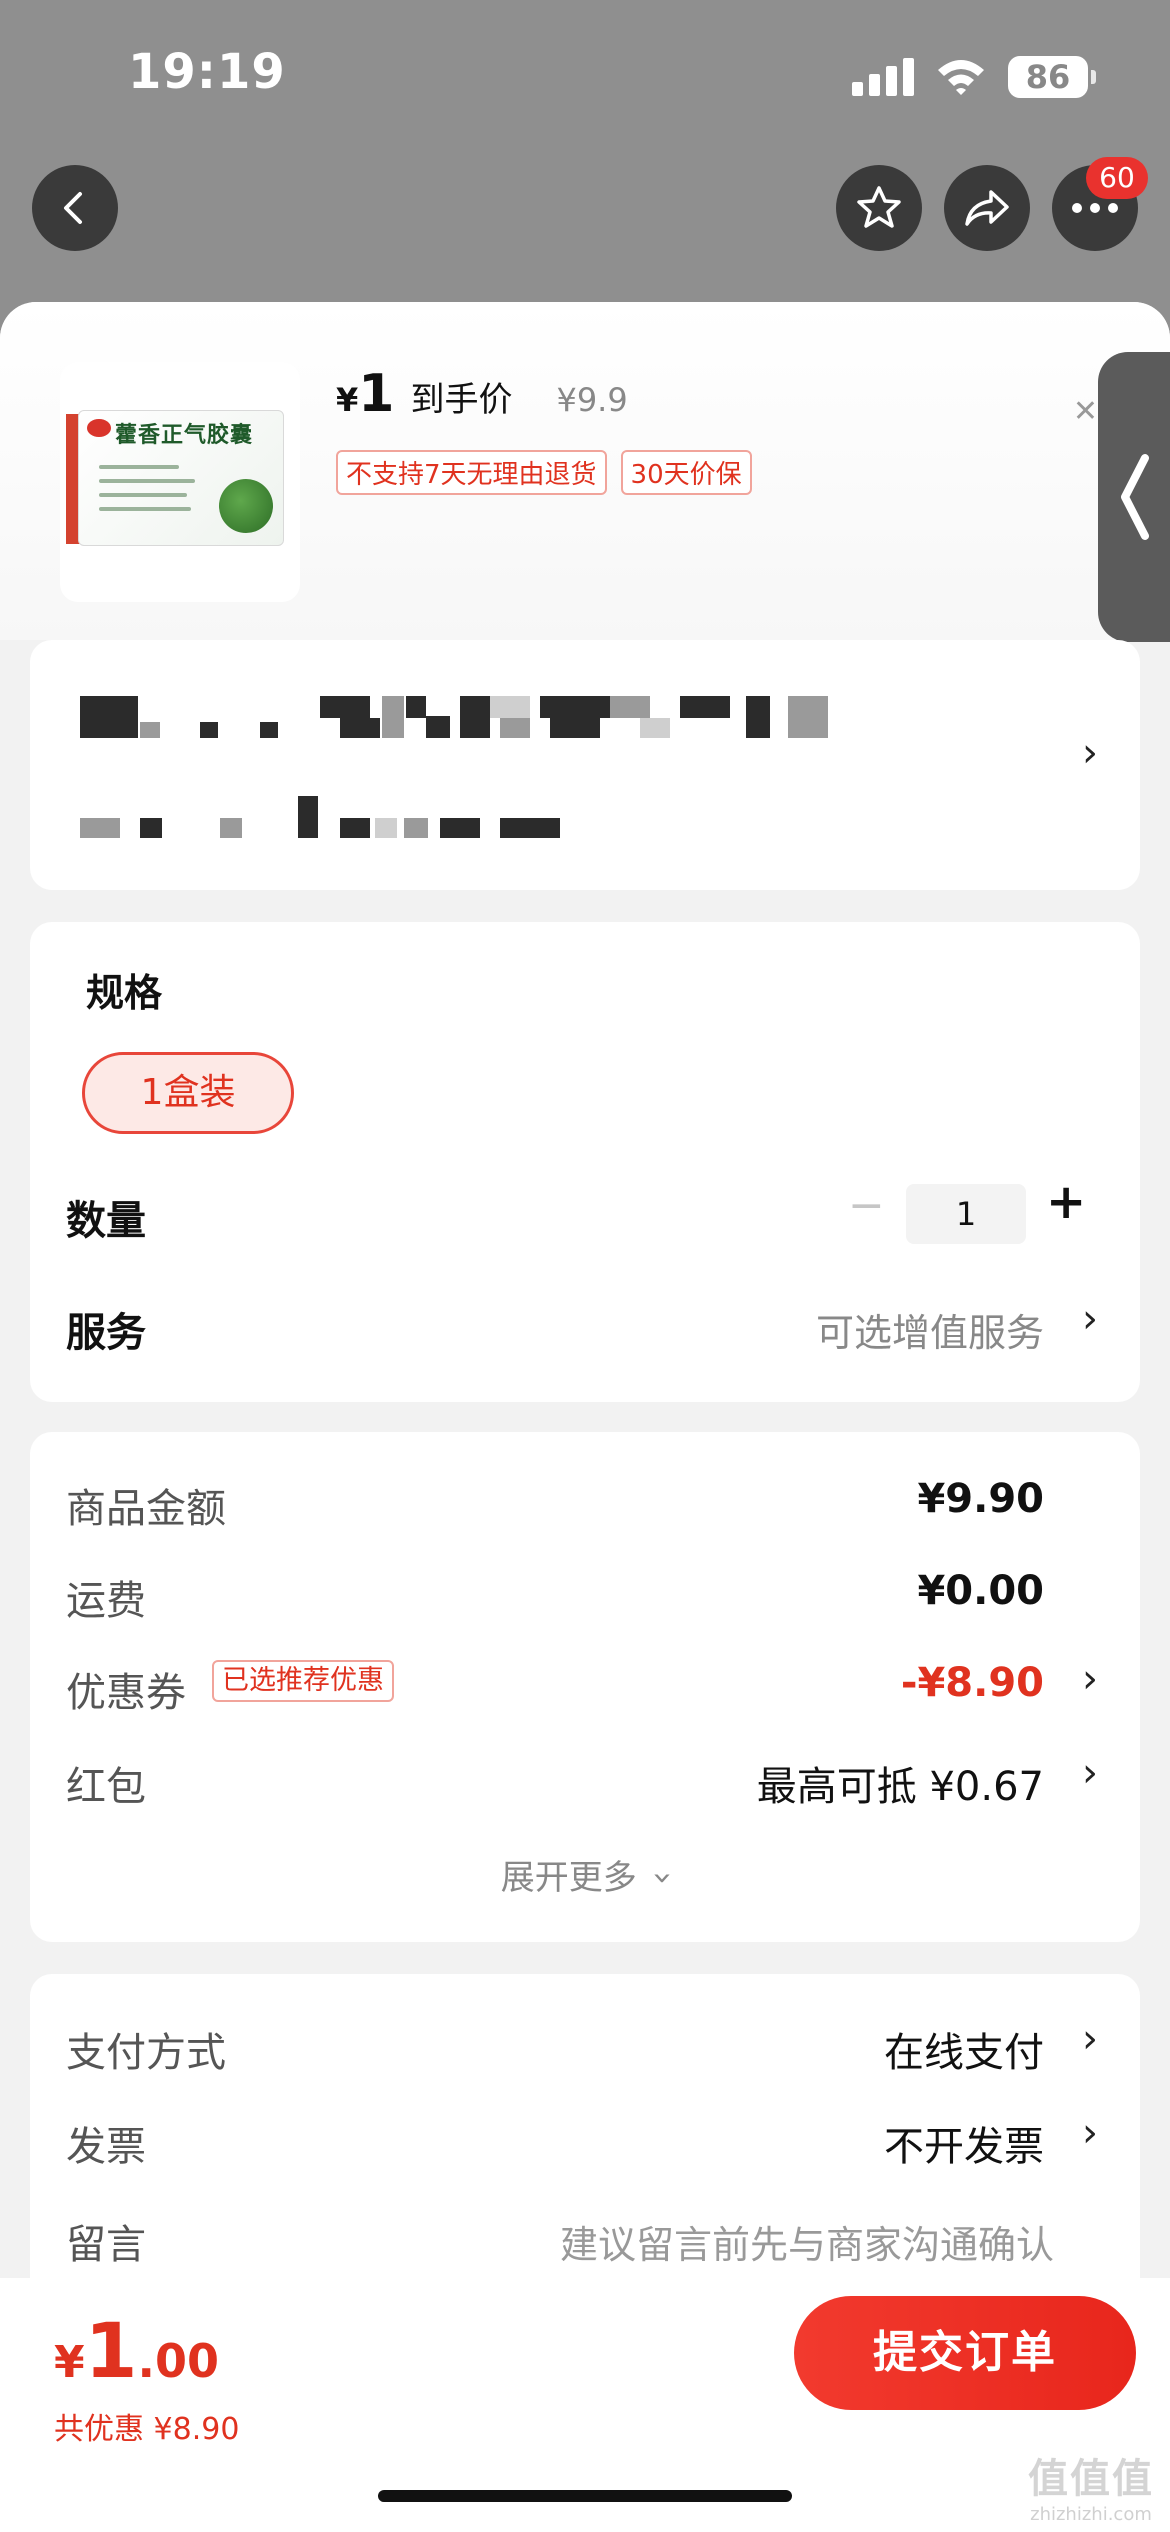  Describe the element at coordinates (662, 1878) in the screenshot. I see `chevron-down-icon: ›` at that location.